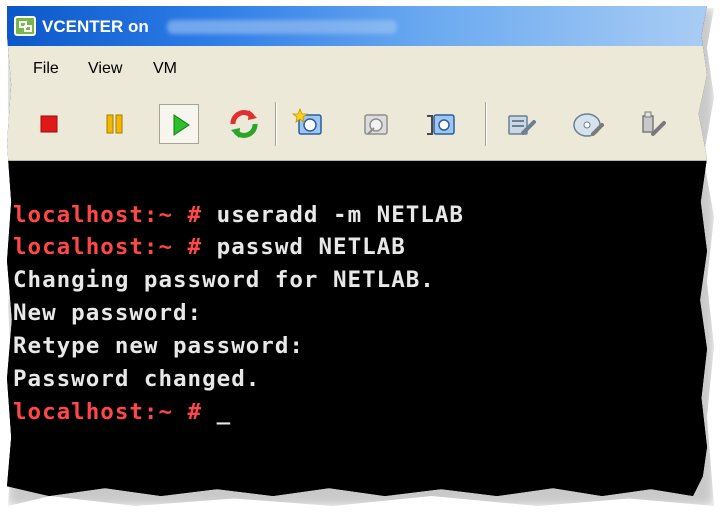  I want to click on take-snapshot-button, so click(309, 124).